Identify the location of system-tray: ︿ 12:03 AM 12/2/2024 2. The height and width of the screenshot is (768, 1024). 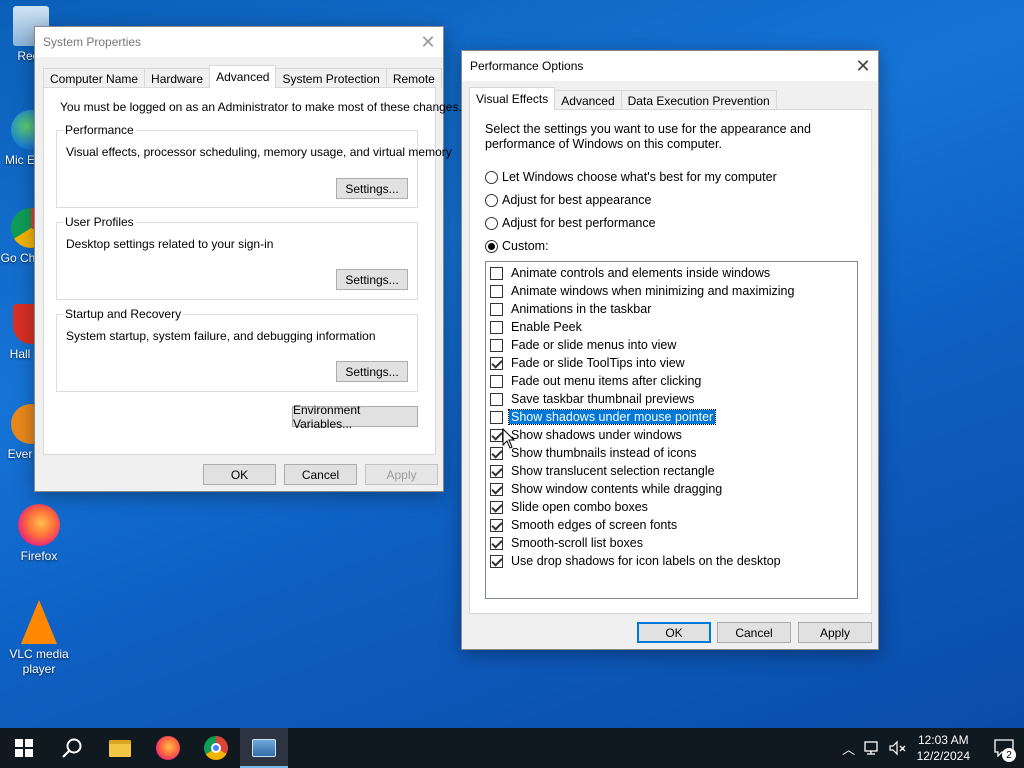
(931, 748).